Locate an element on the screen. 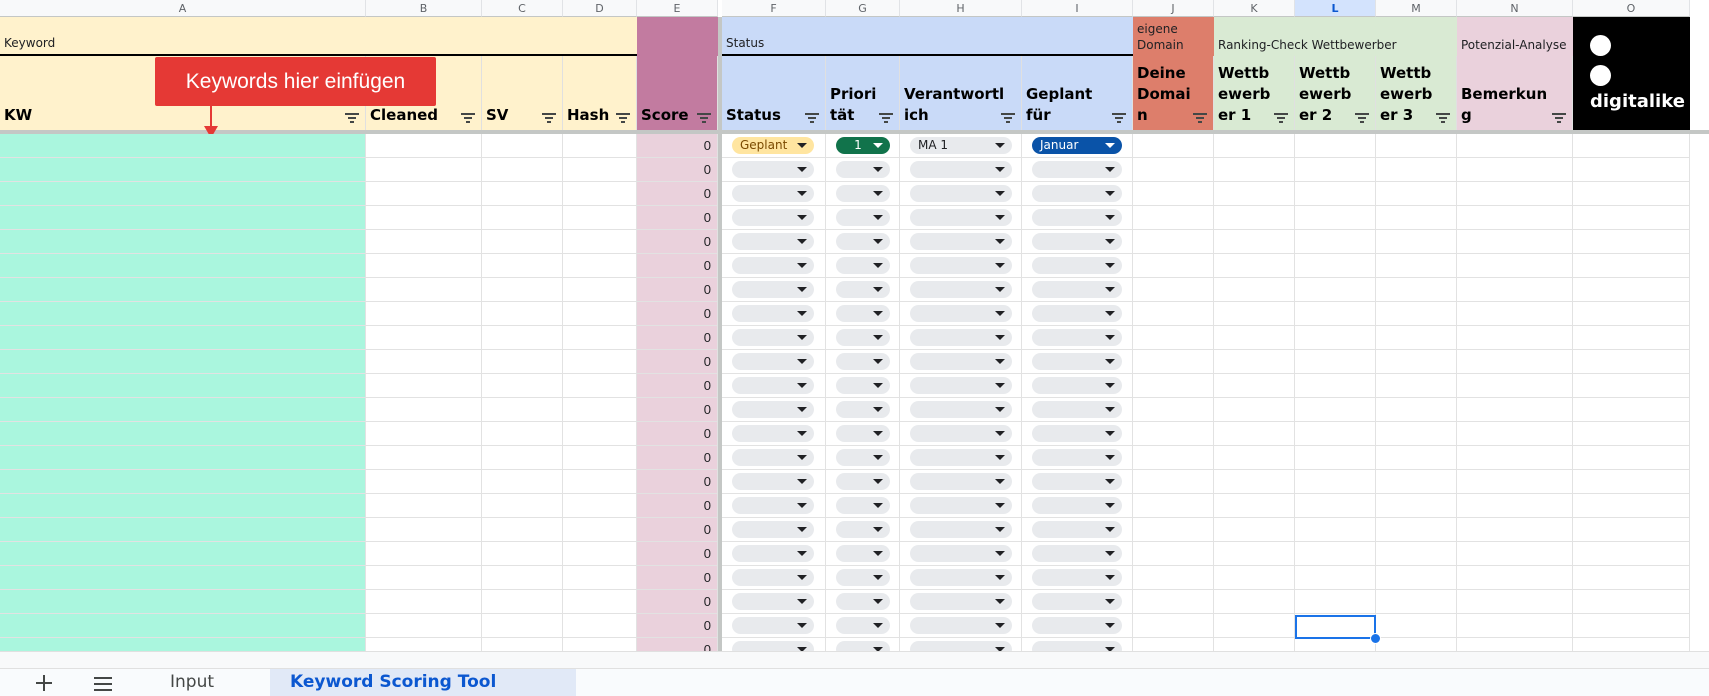  grid-cell: MA 1 is located at coordinates (961, 146).